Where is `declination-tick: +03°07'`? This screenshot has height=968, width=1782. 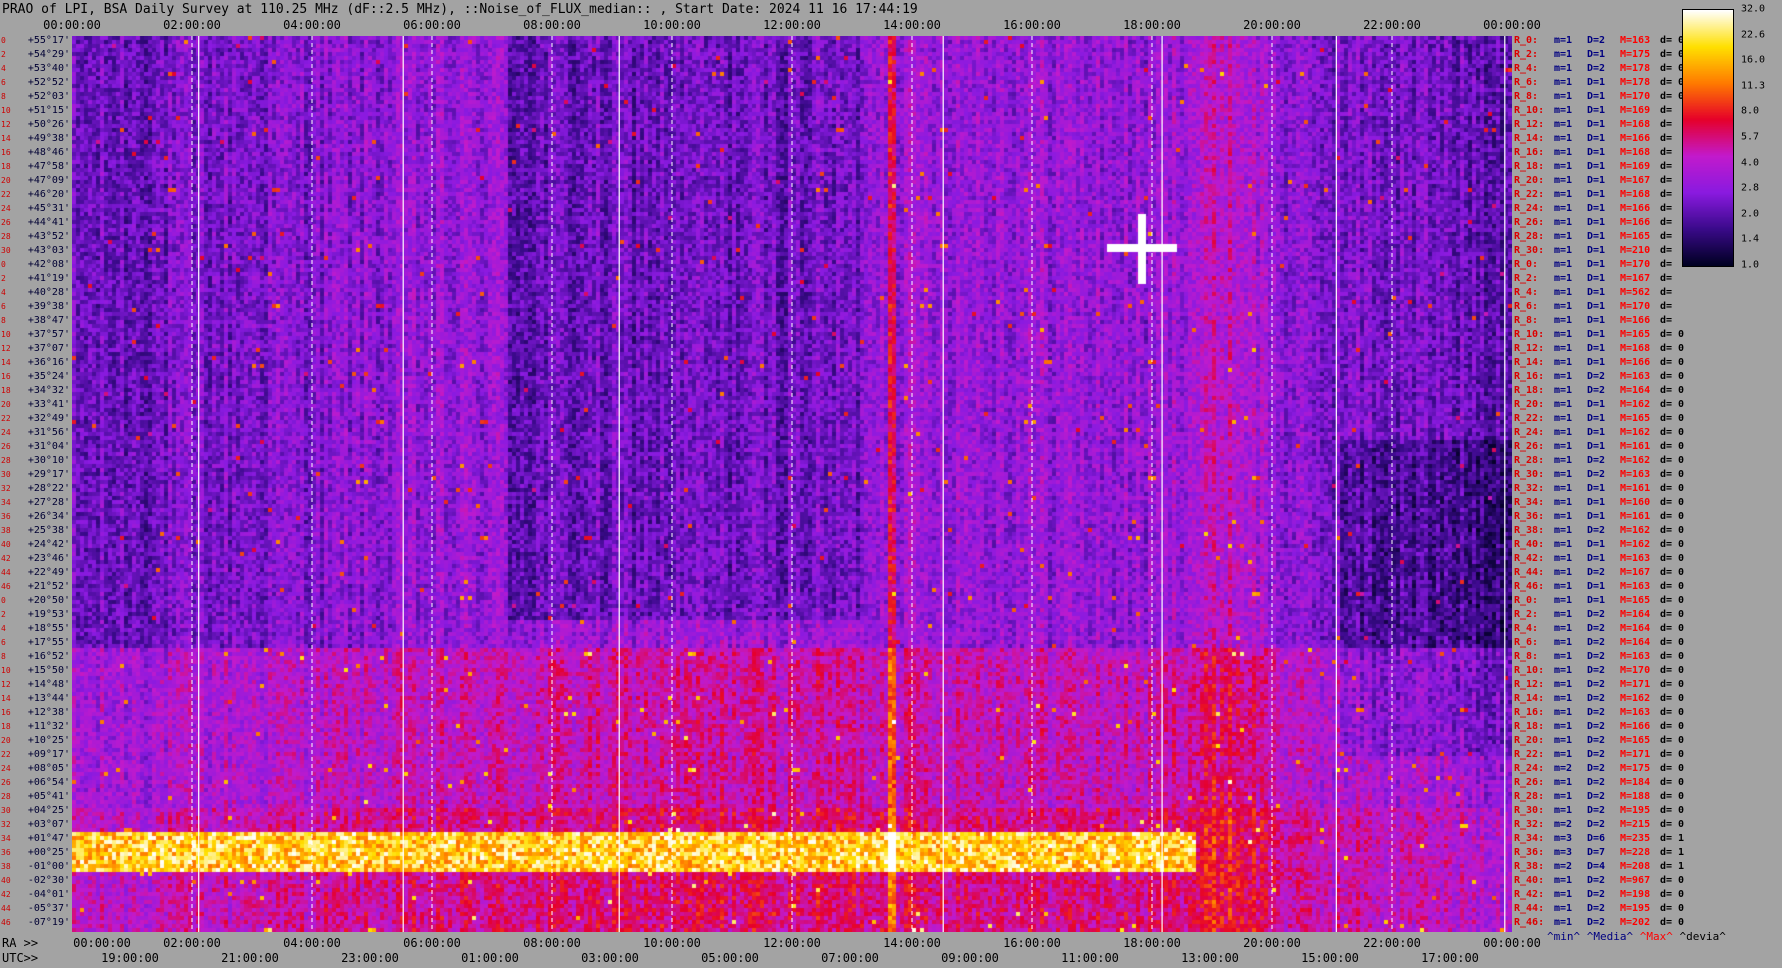
declination-tick: +03°07' is located at coordinates (48, 824).